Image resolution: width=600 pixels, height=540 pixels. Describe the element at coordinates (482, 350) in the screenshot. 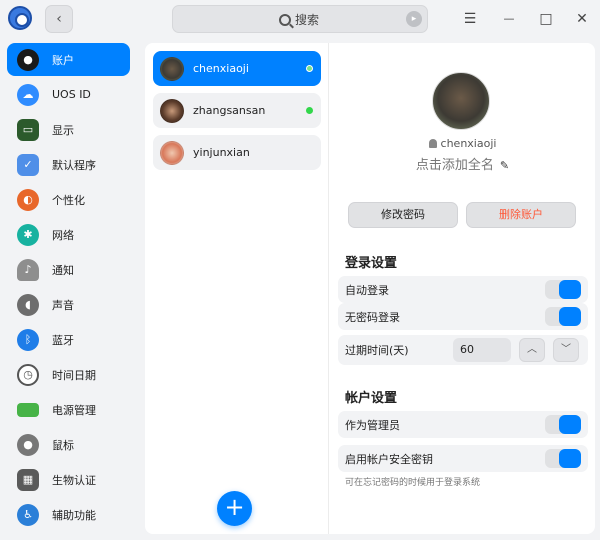

I see `expire-time-input: 60` at that location.